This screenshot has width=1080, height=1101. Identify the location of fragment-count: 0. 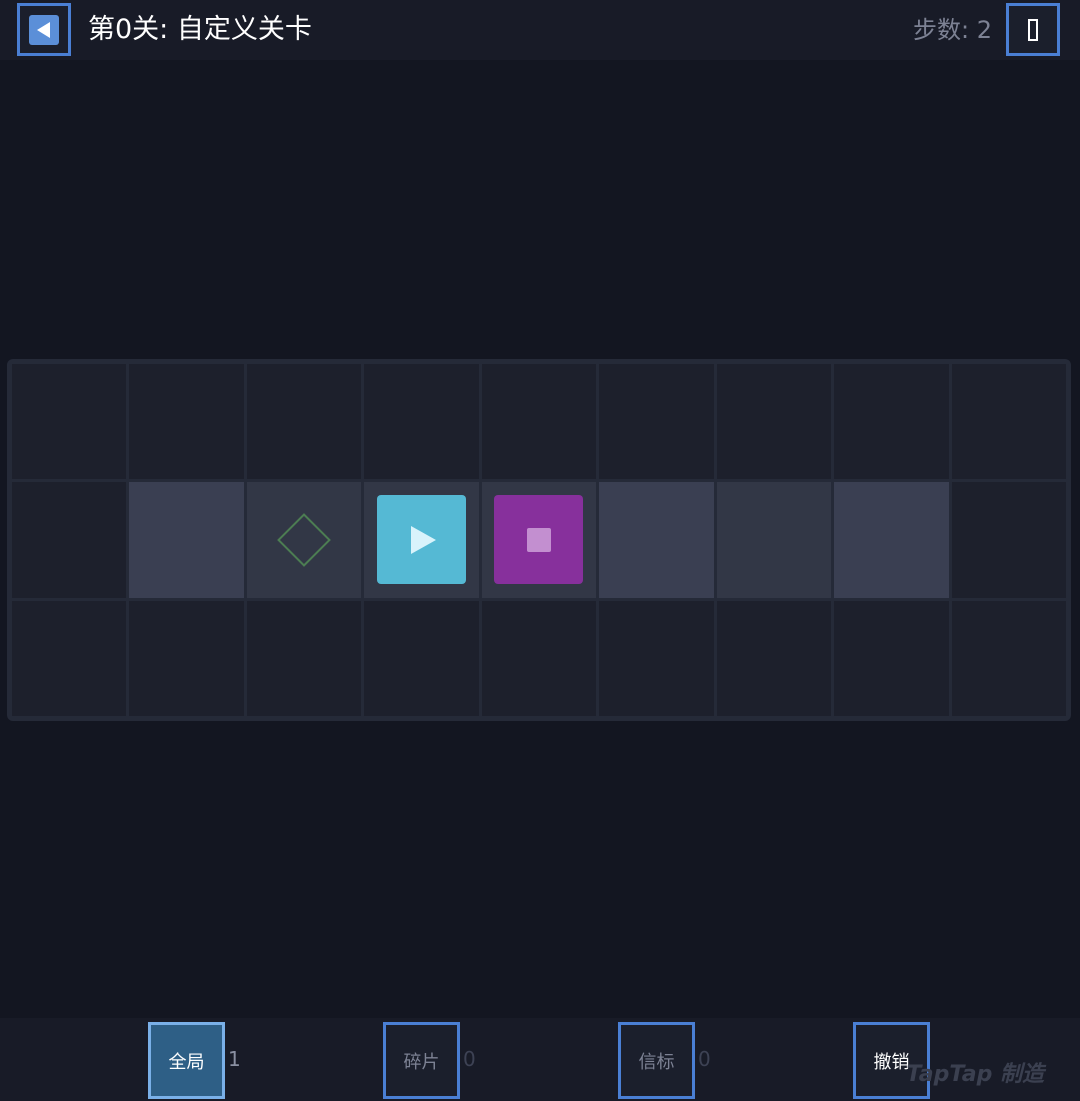
(469, 1059).